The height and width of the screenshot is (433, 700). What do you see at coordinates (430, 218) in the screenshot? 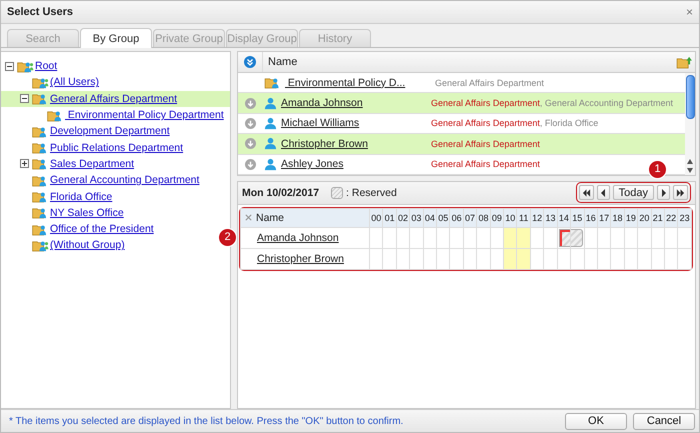
I see `hour-header: 04` at bounding box center [430, 218].